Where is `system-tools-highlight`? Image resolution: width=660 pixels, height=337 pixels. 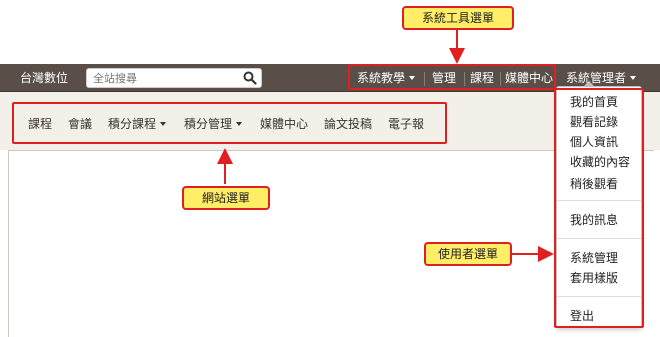
system-tools-highlight is located at coordinates (452, 77).